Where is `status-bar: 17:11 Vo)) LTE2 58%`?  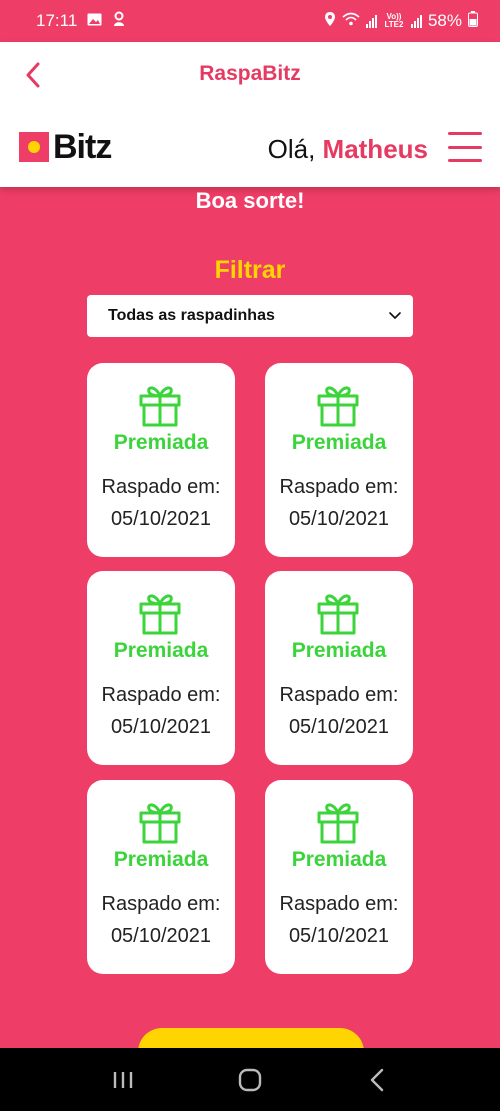
status-bar: 17:11 Vo)) LTE2 58% is located at coordinates (250, 21).